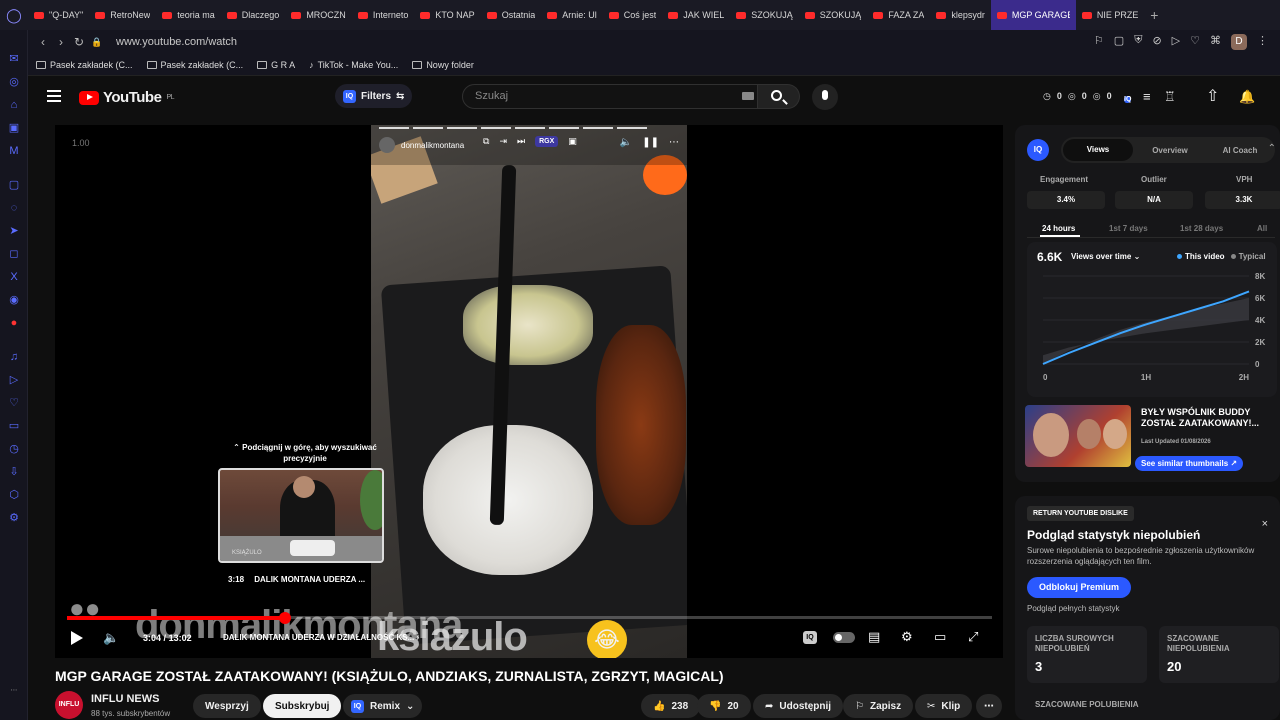  Describe the element at coordinates (227, 706) in the screenshot. I see `support-button: Wesprzyj` at that location.